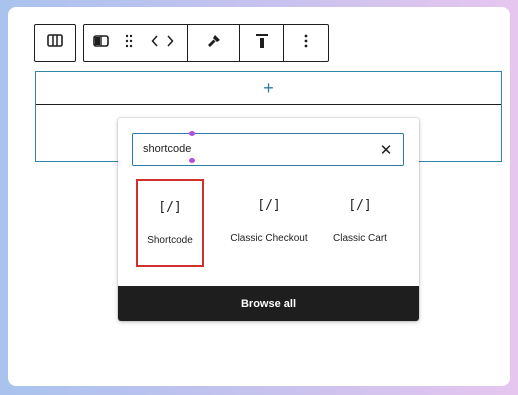 The height and width of the screenshot is (395, 518). I want to click on move-left-button, so click(154, 43).